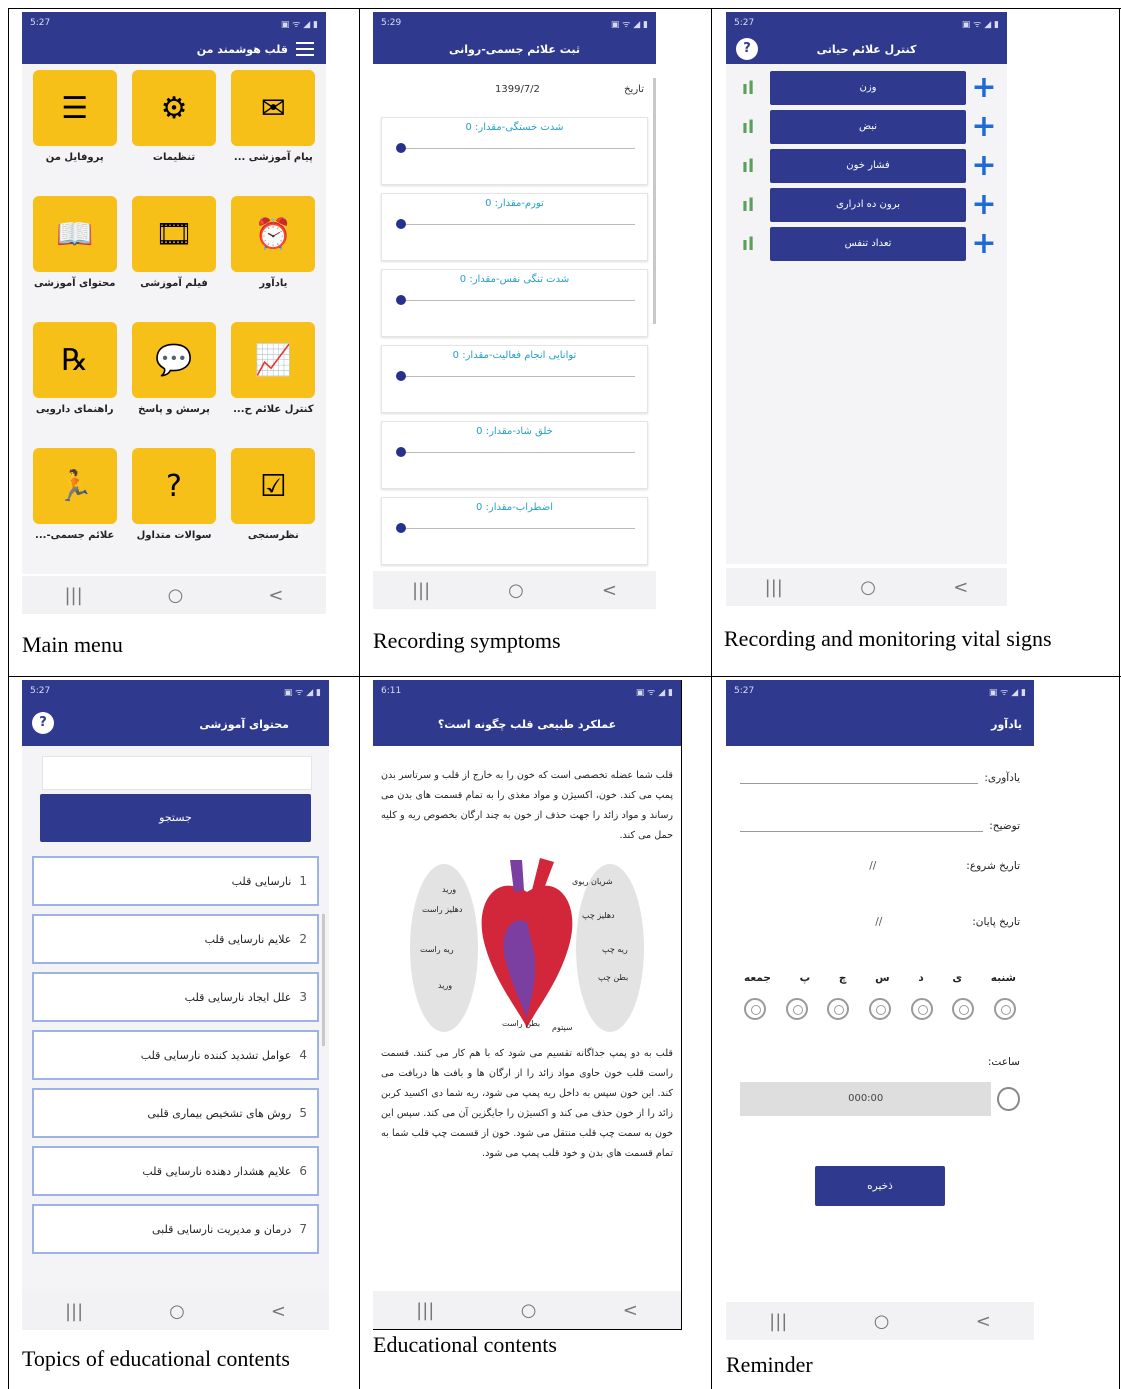  Describe the element at coordinates (859, 774) in the screenshot. I see `reminder-input` at that location.